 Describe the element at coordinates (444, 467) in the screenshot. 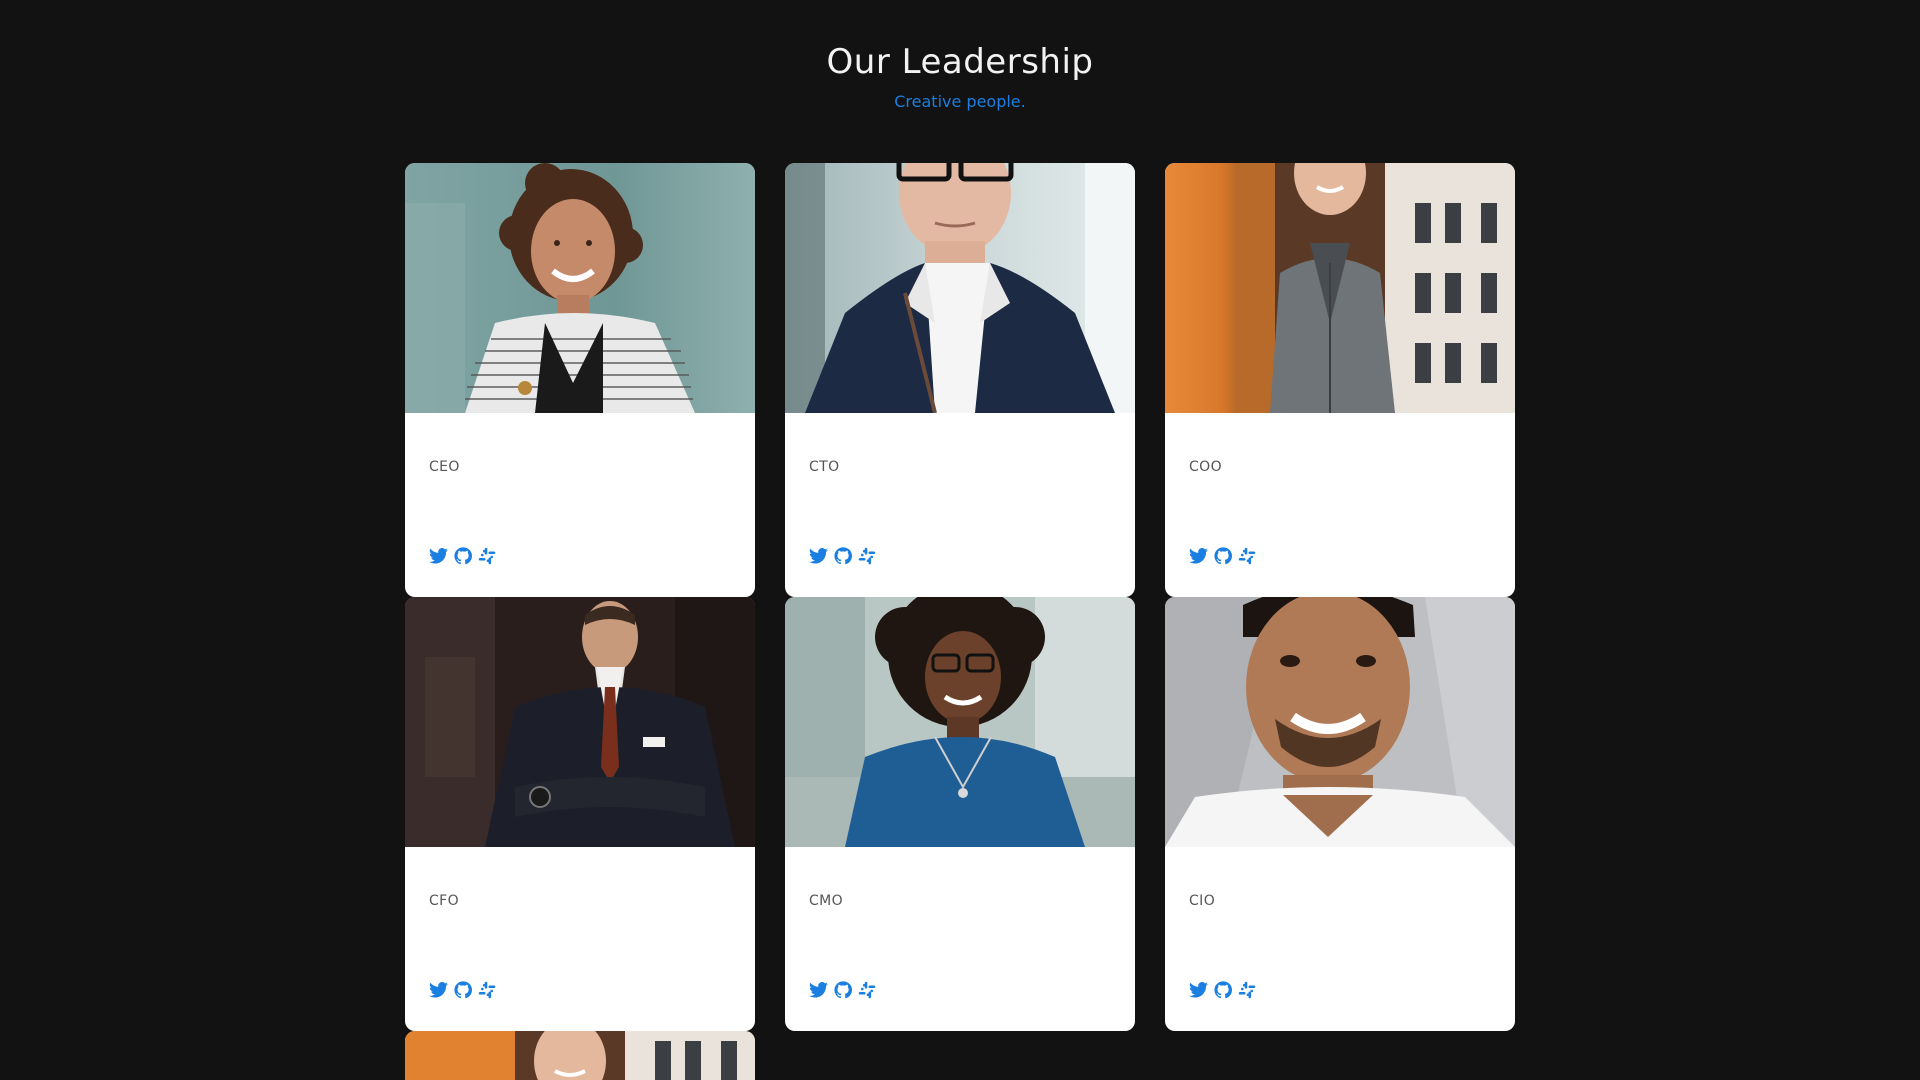

I see `team-role: CEO` at that location.